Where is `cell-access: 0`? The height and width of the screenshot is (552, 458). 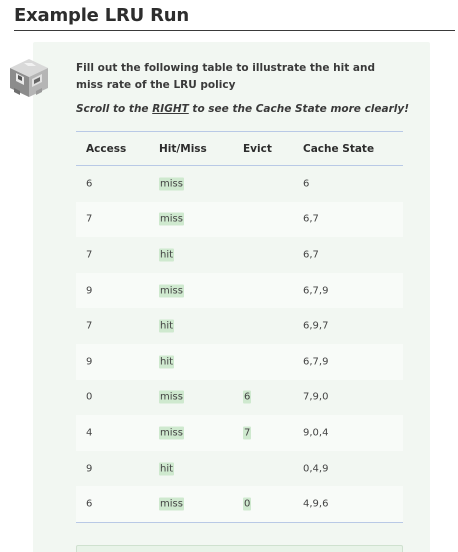
cell-access: 0 is located at coordinates (89, 397).